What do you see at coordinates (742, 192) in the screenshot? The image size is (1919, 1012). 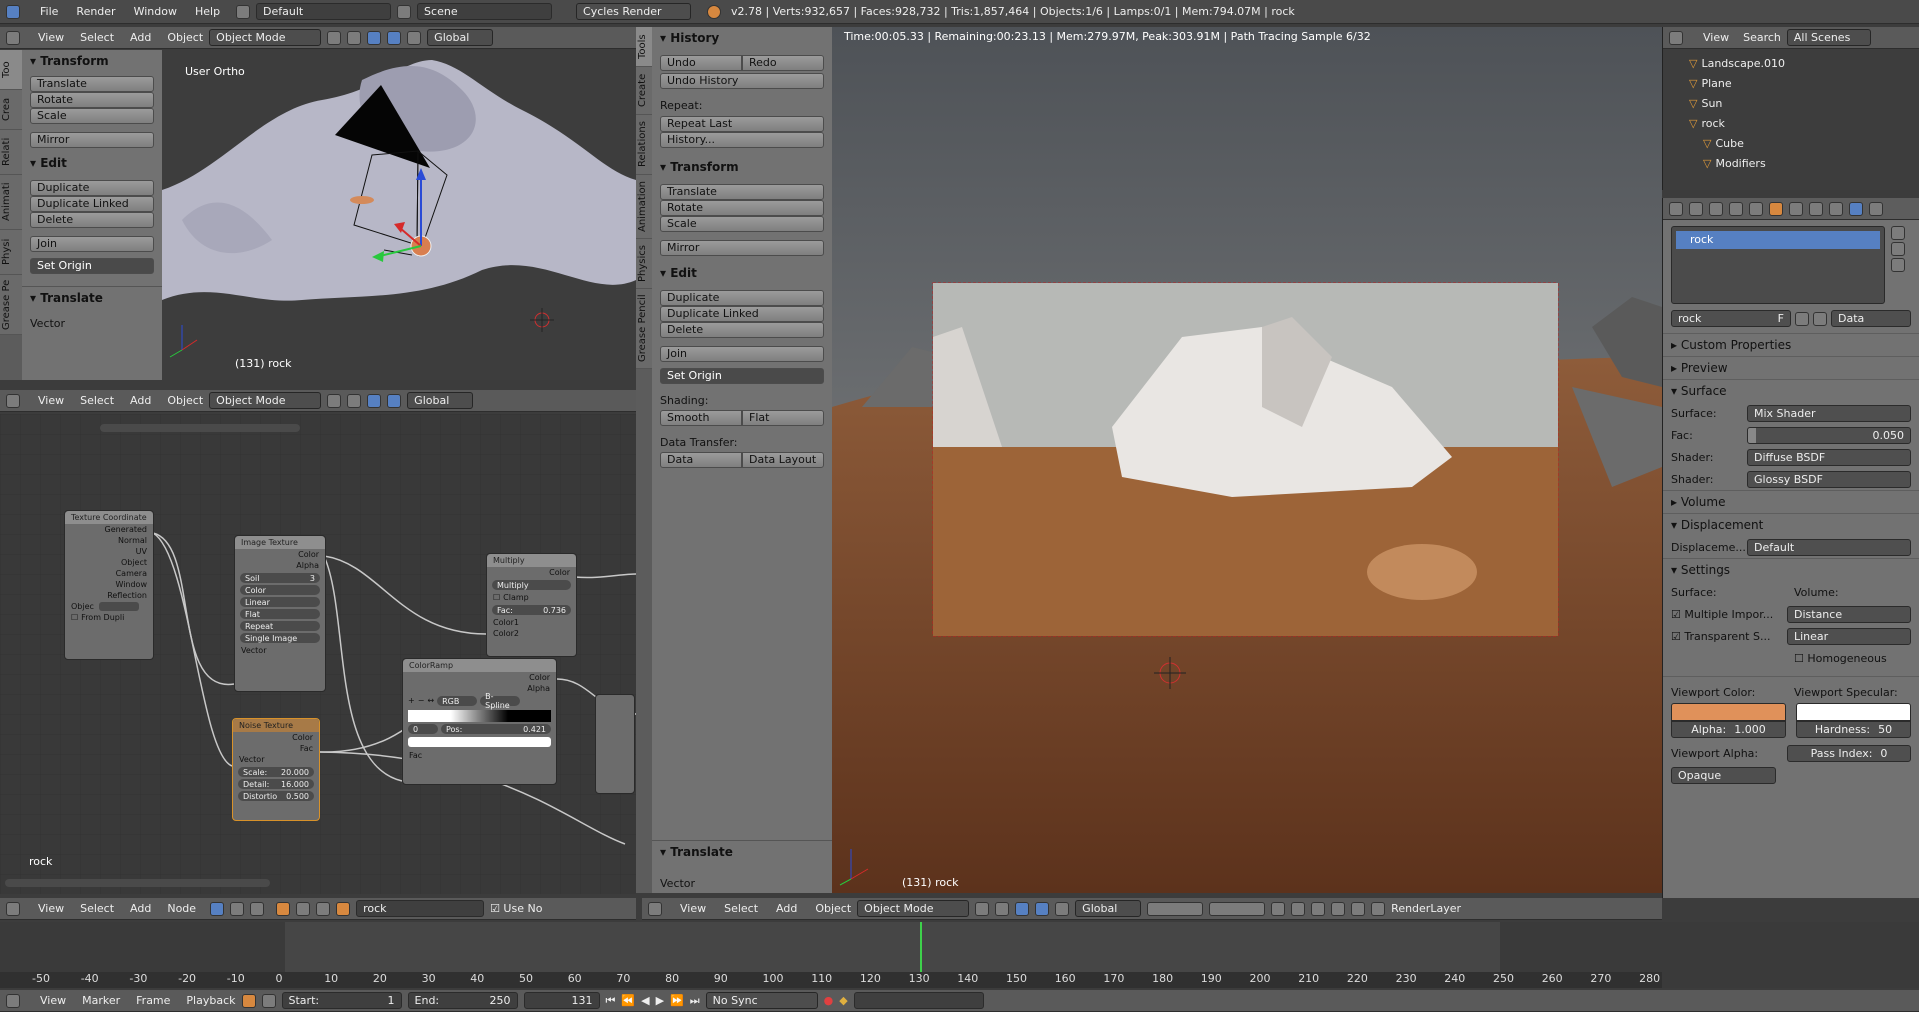 I see `translate2-button: Translate` at bounding box center [742, 192].